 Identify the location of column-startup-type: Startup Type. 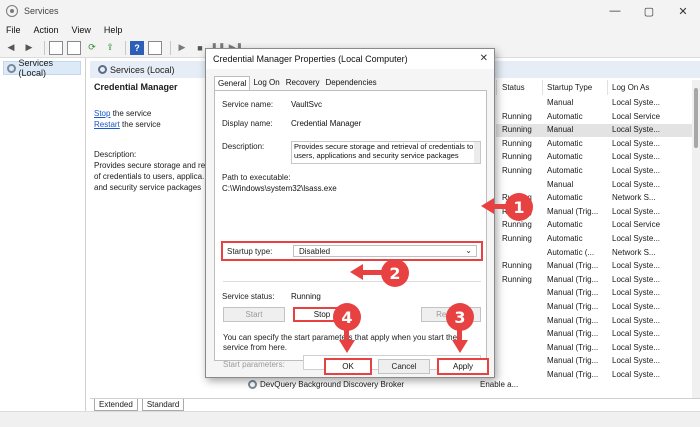
(569, 87).